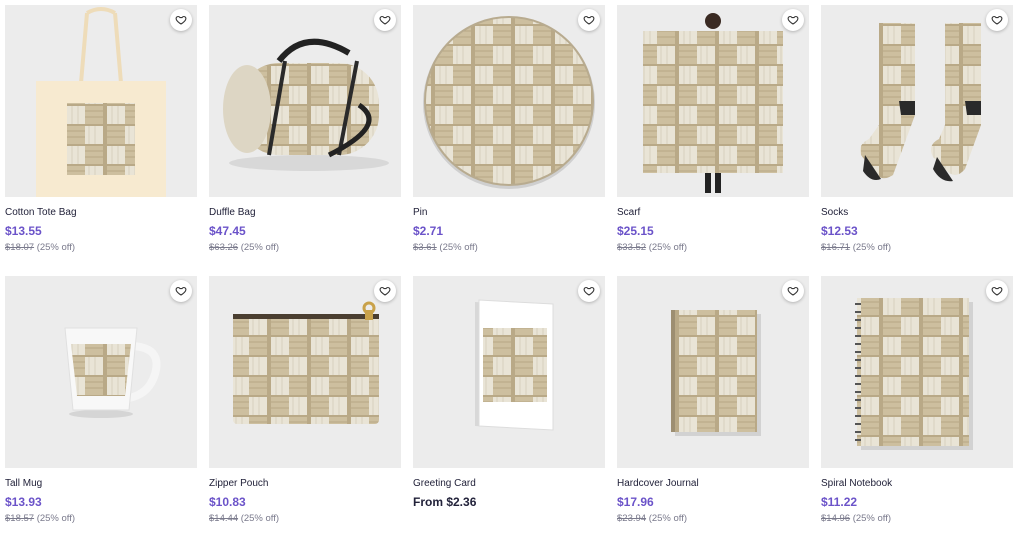 The width and height of the screenshot is (1024, 535). I want to click on product-title: Hardcover Journal, so click(713, 483).